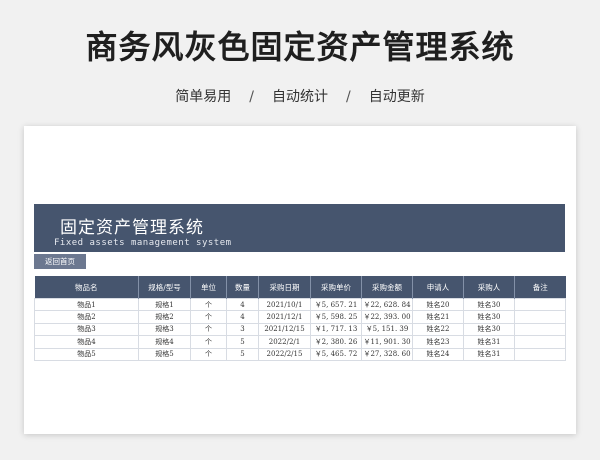 This screenshot has height=460, width=600. Describe the element at coordinates (336, 329) in the screenshot. I see `table-cell: ￥1, 717. 13` at that location.